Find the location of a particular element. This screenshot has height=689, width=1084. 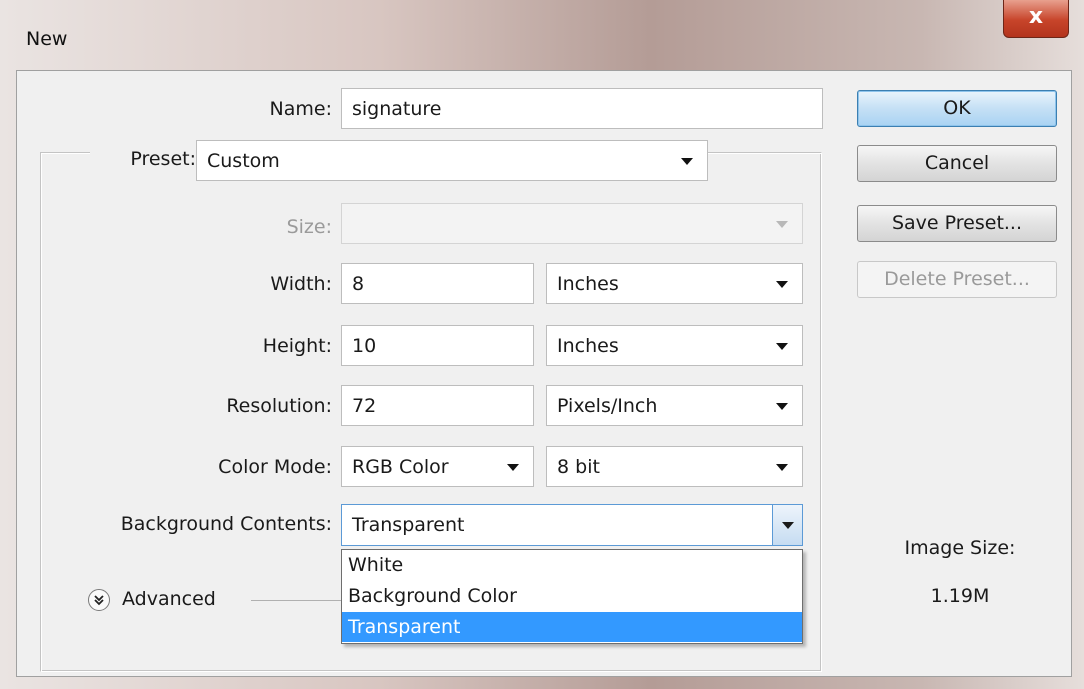

dropdown-option-transparent: Transparent is located at coordinates (572, 627).